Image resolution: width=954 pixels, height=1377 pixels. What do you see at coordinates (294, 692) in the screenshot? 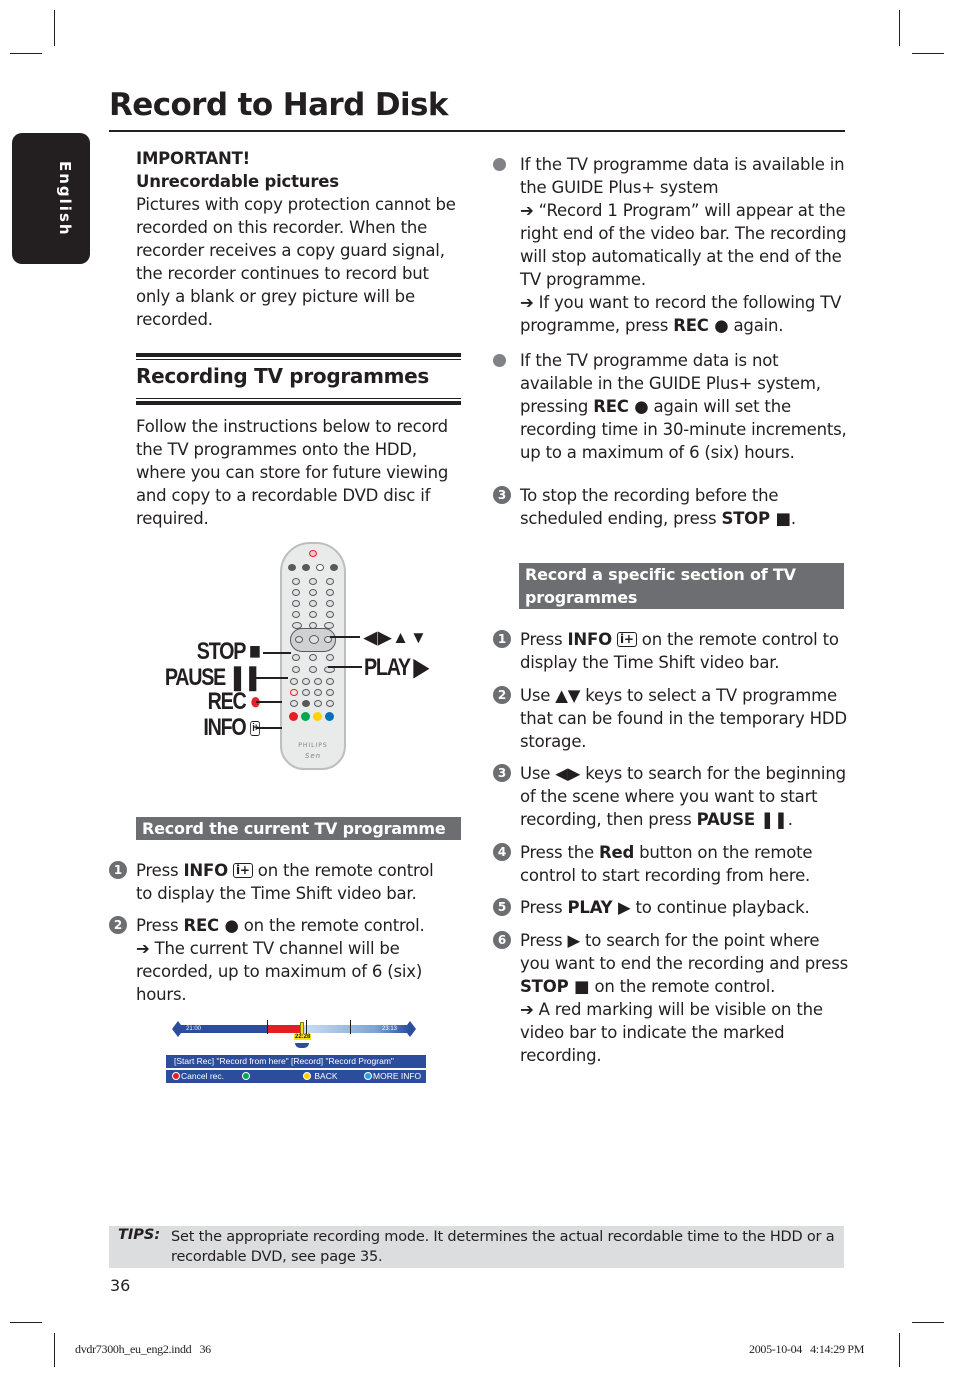
I see `rec-button` at bounding box center [294, 692].